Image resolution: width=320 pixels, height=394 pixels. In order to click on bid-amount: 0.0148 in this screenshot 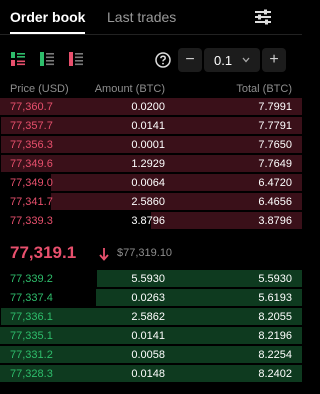, I will do `click(148, 374)`.